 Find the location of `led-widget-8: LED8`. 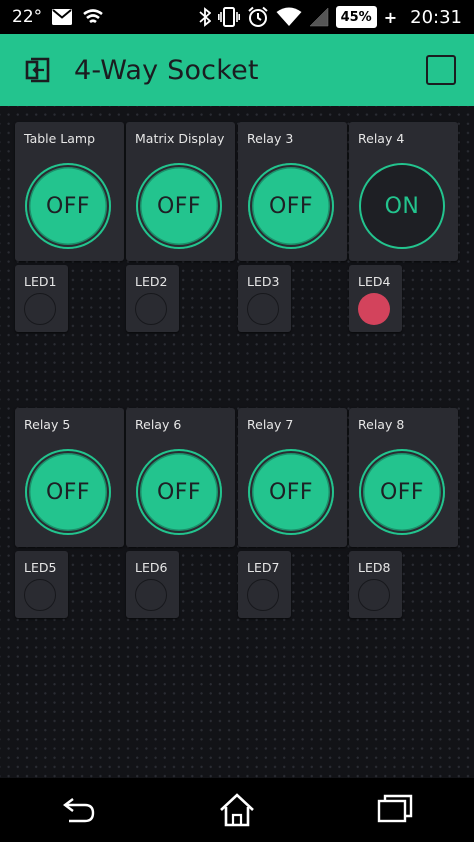

led-widget-8: LED8 is located at coordinates (375, 584).